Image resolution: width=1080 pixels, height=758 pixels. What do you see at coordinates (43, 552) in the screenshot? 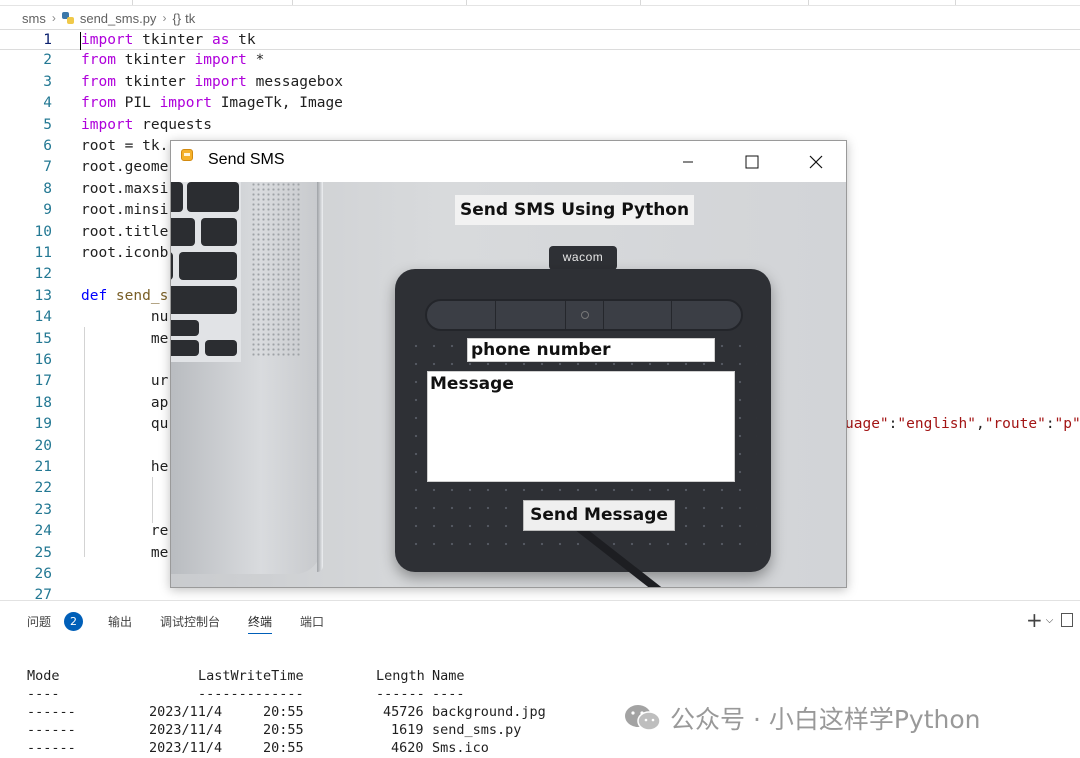
I see `line-number: 25` at bounding box center [43, 552].